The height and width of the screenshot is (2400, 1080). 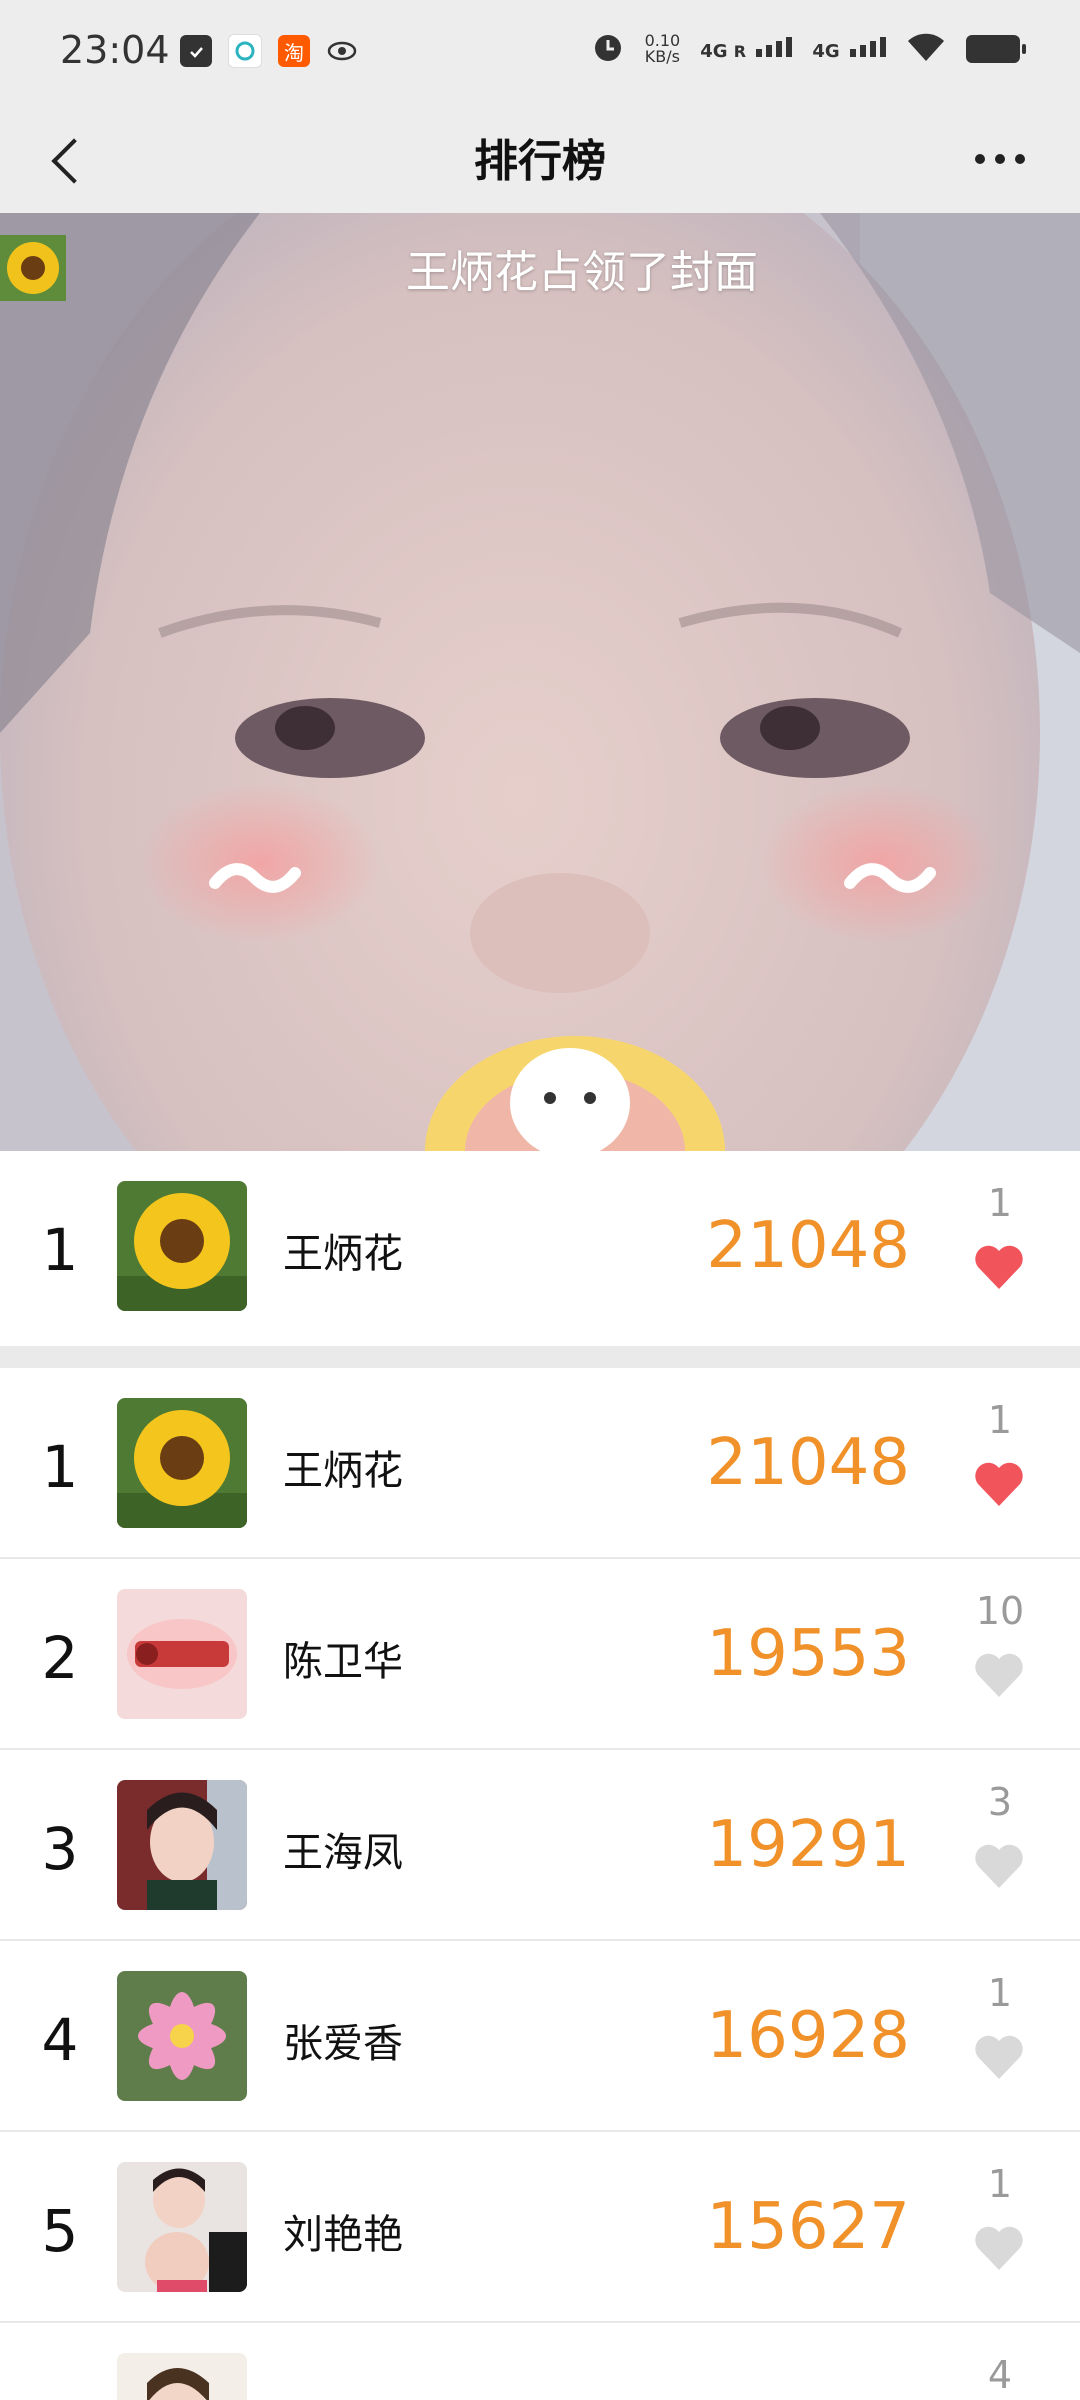 What do you see at coordinates (60, 1658) in the screenshot?
I see `rank-number: 2` at bounding box center [60, 1658].